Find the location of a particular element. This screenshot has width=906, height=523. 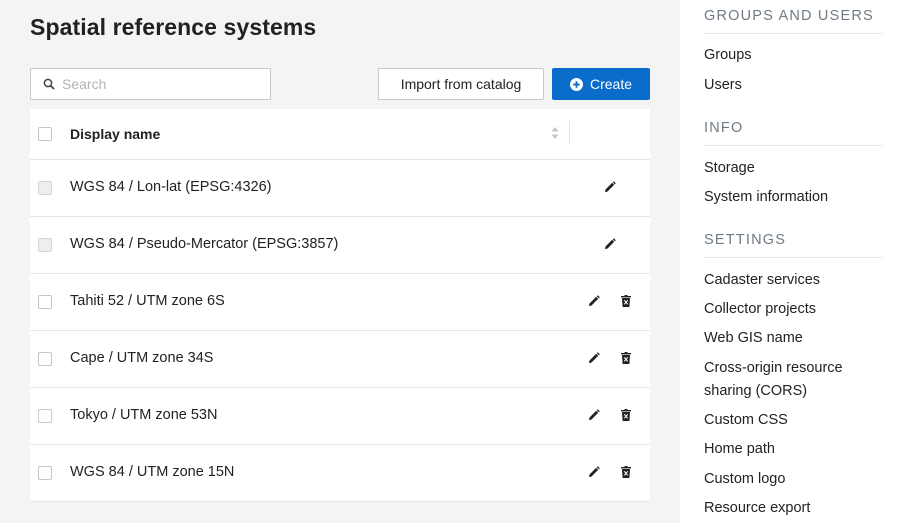

table-row: Tahiti 52 / UTM zone 6S is located at coordinates (340, 302).